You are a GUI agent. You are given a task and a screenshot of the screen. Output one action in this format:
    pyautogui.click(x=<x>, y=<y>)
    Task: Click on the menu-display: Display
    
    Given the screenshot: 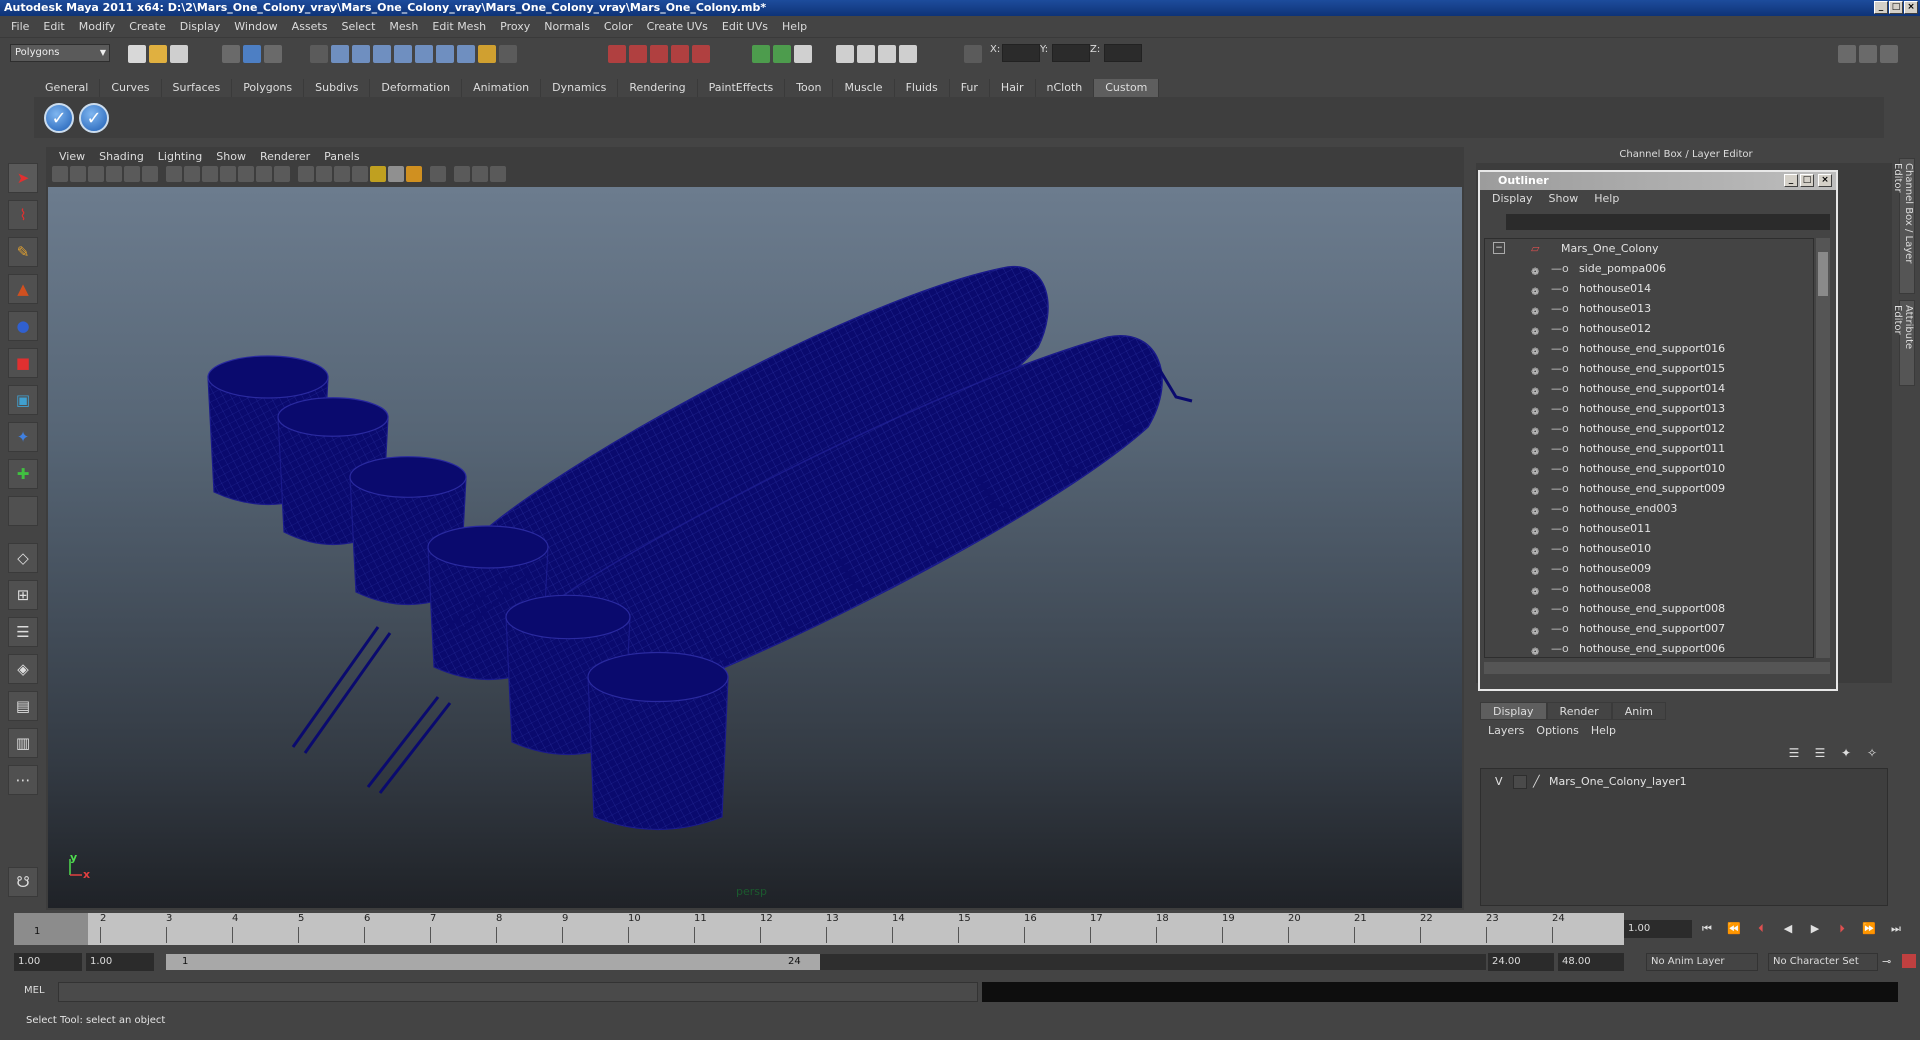 What is the action you would take?
    pyautogui.click(x=200, y=26)
    